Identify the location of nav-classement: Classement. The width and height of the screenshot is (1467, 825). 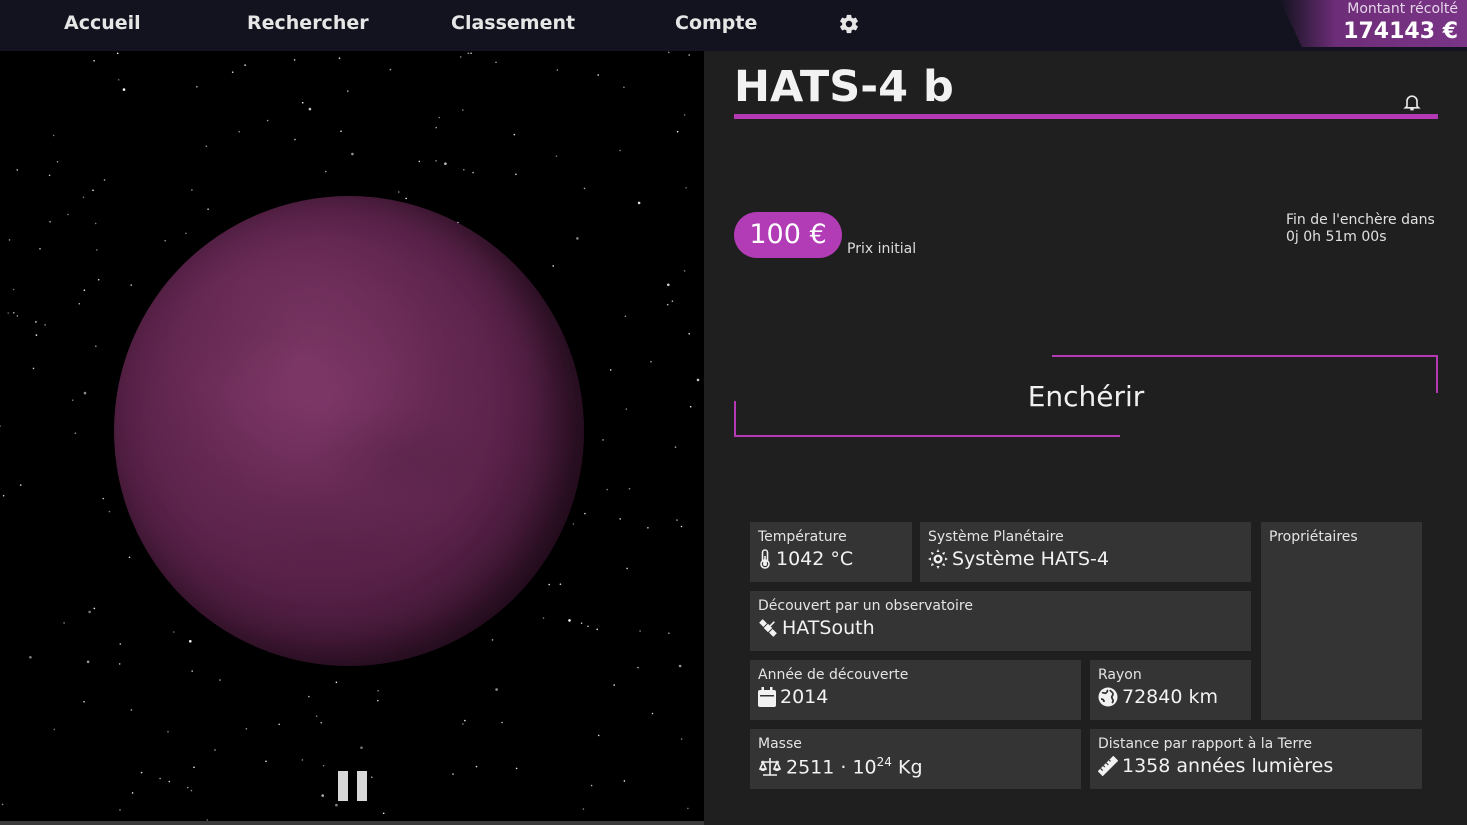
(513, 23).